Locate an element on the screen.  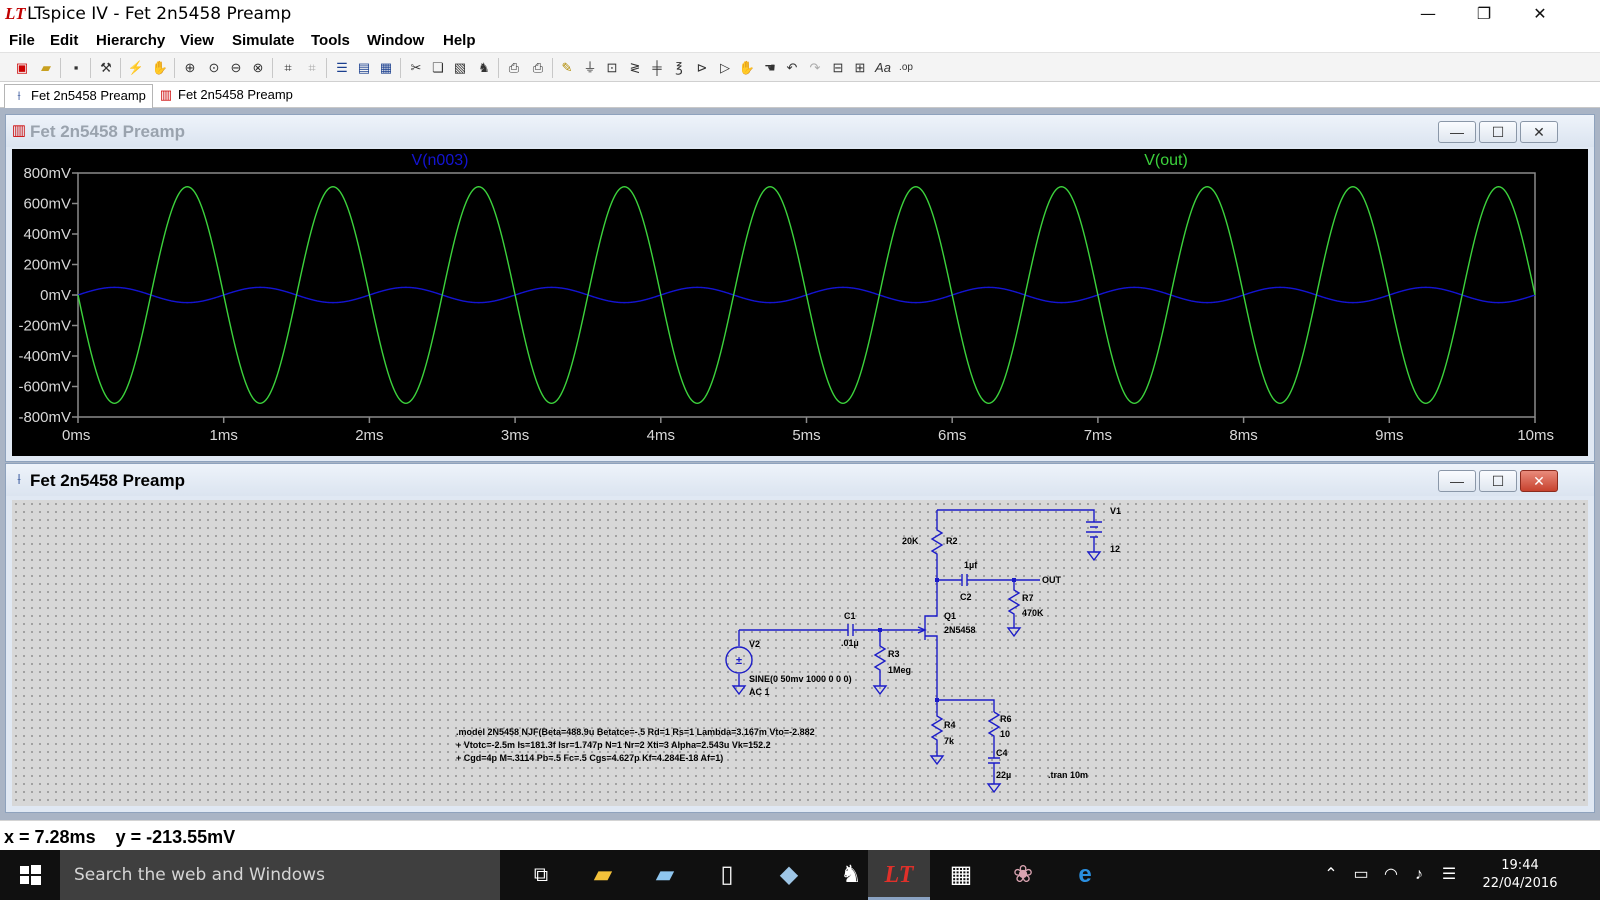
search-placeholder: Search the web and Windows is located at coordinates (199, 875).